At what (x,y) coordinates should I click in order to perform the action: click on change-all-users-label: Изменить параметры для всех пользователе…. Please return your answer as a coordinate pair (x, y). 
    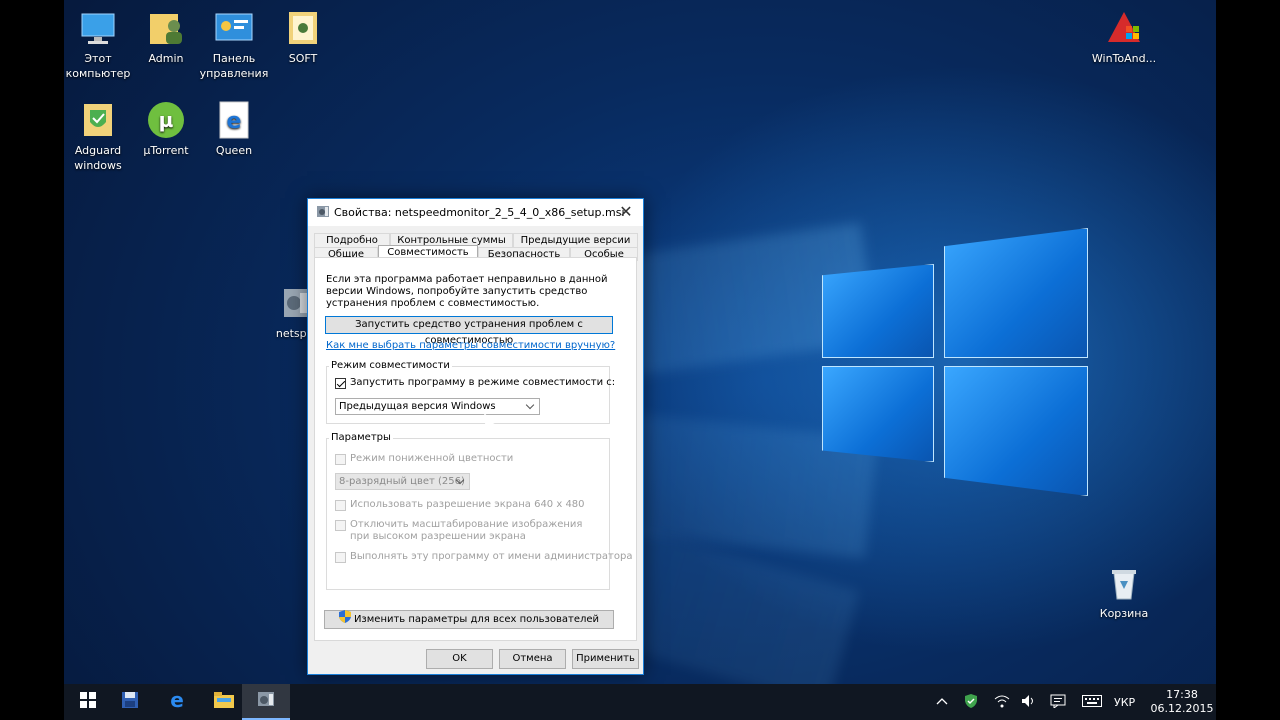
    Looking at the image, I should click on (476, 619).